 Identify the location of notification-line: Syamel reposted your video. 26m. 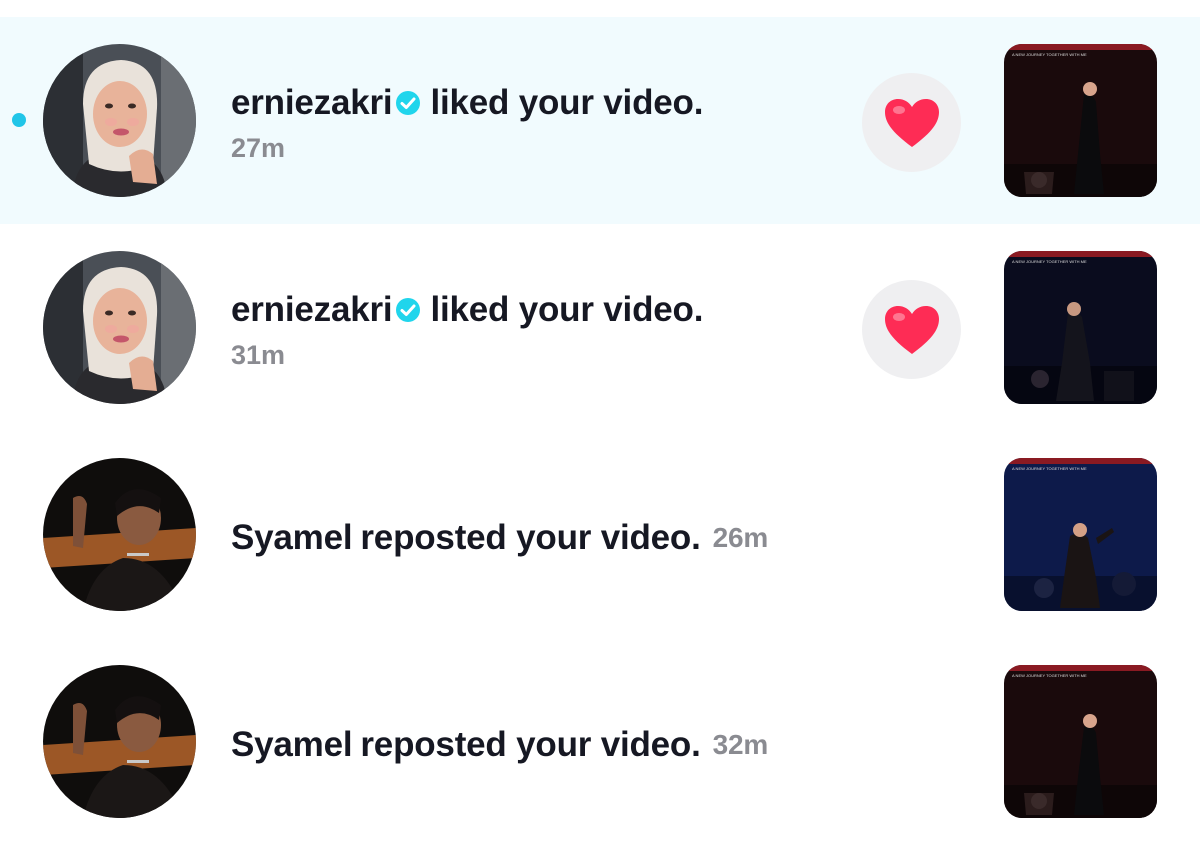
(499, 538).